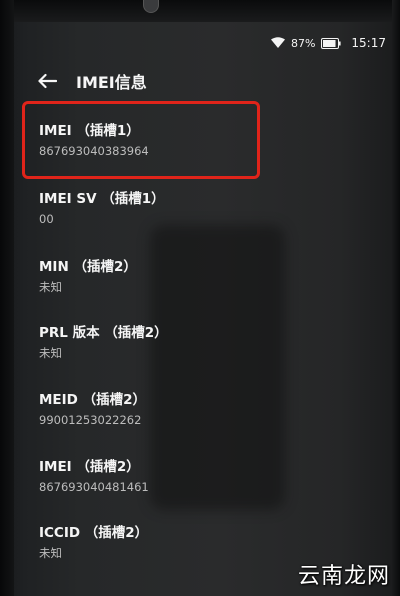  I want to click on list-item-imei-sv-slot1: IMEI SV （插槽1） 00, so click(199, 208).